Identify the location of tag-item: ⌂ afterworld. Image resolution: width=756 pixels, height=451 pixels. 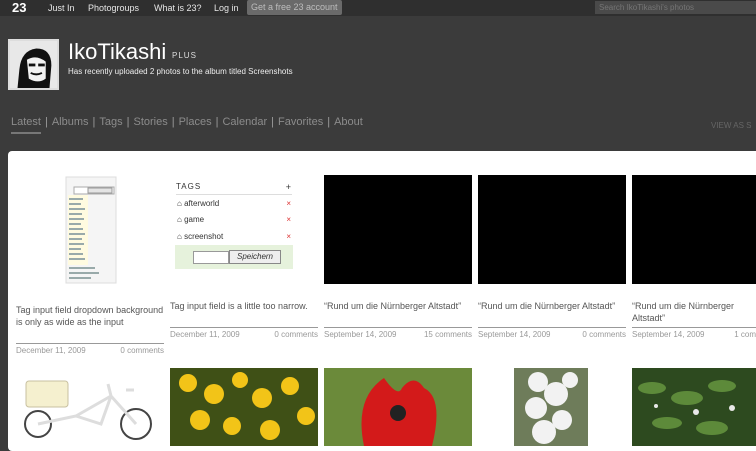
(198, 203).